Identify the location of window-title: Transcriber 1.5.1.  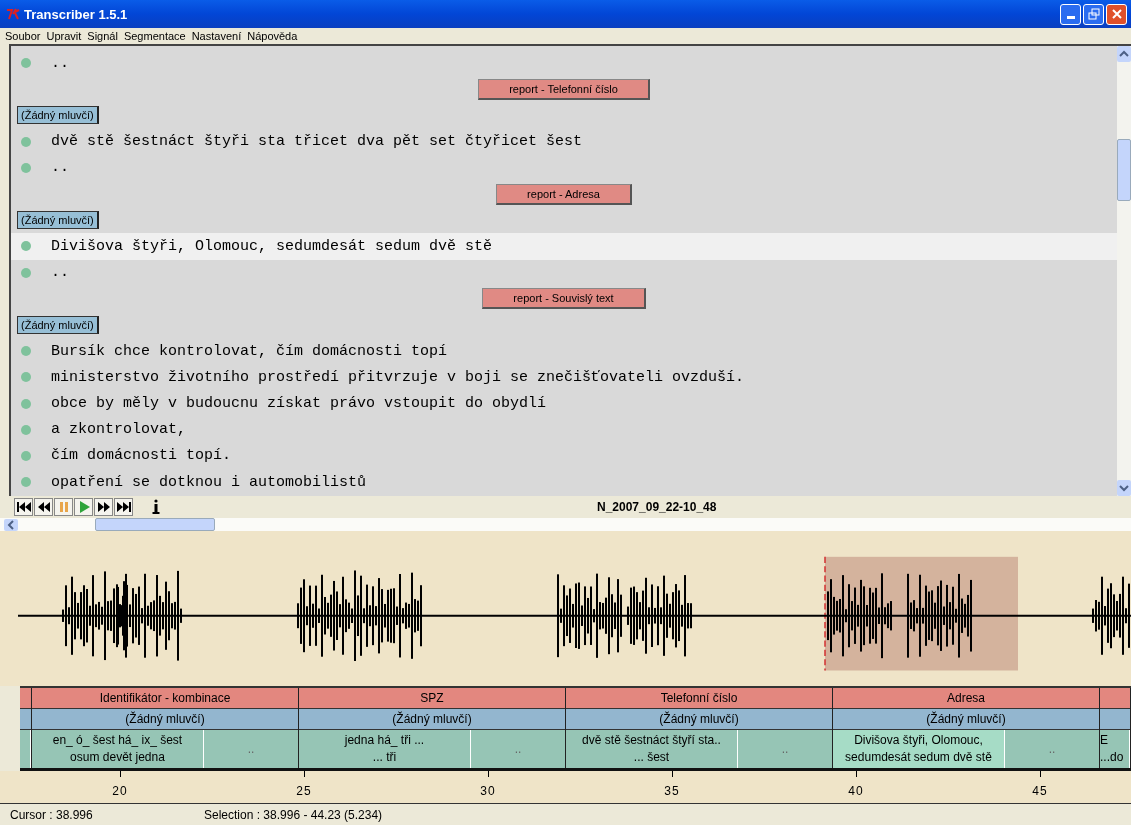
(76, 14).